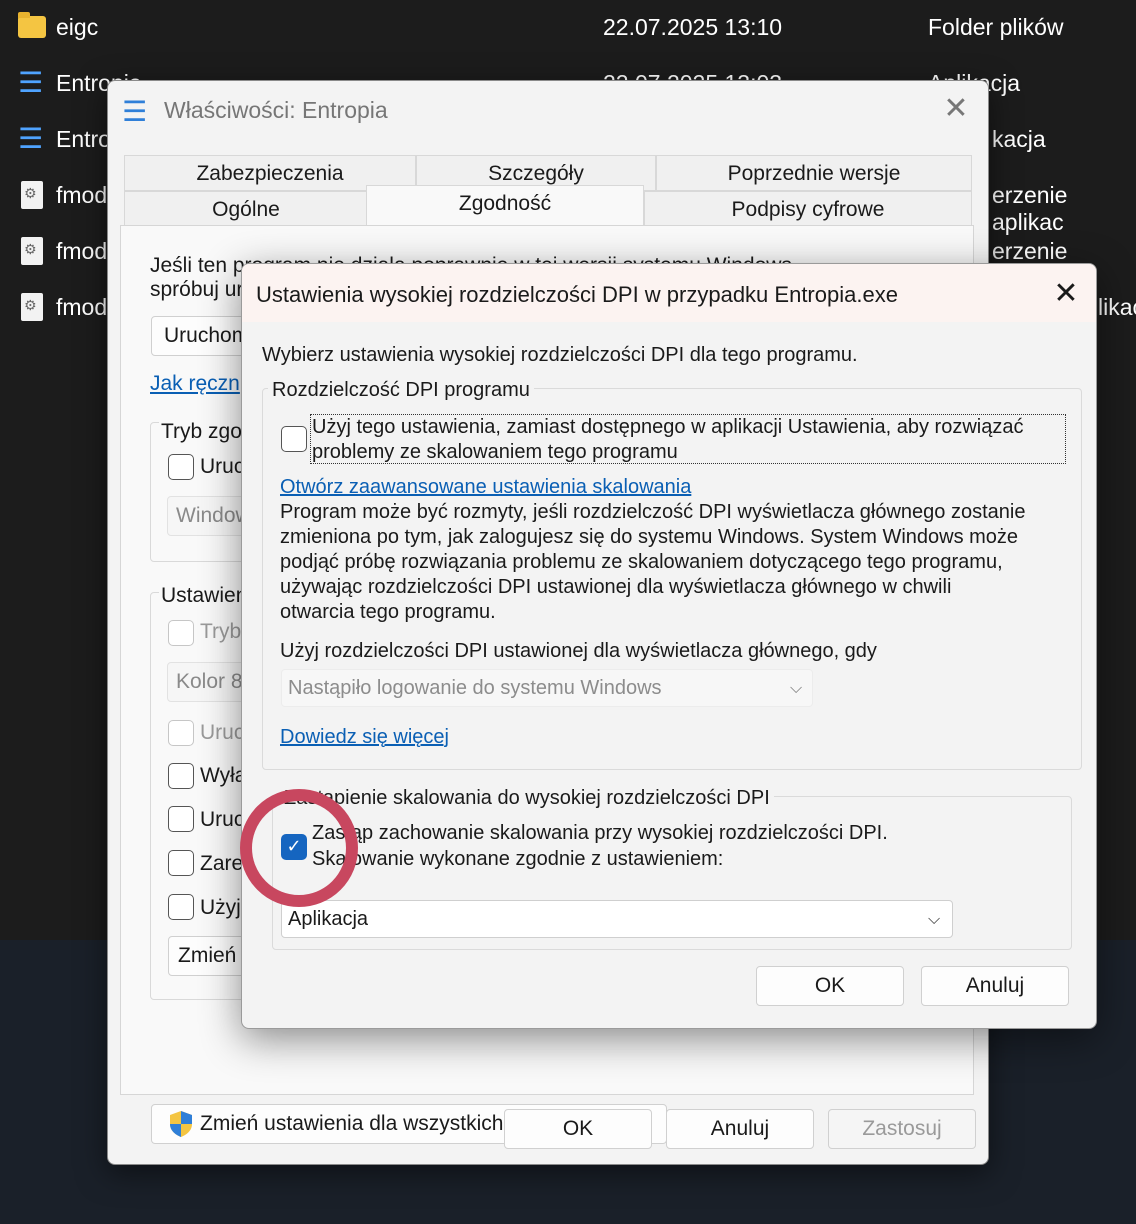 This screenshot has height=1224, width=1136. Describe the element at coordinates (246, 209) in the screenshot. I see `tab-general: Ogólne` at that location.